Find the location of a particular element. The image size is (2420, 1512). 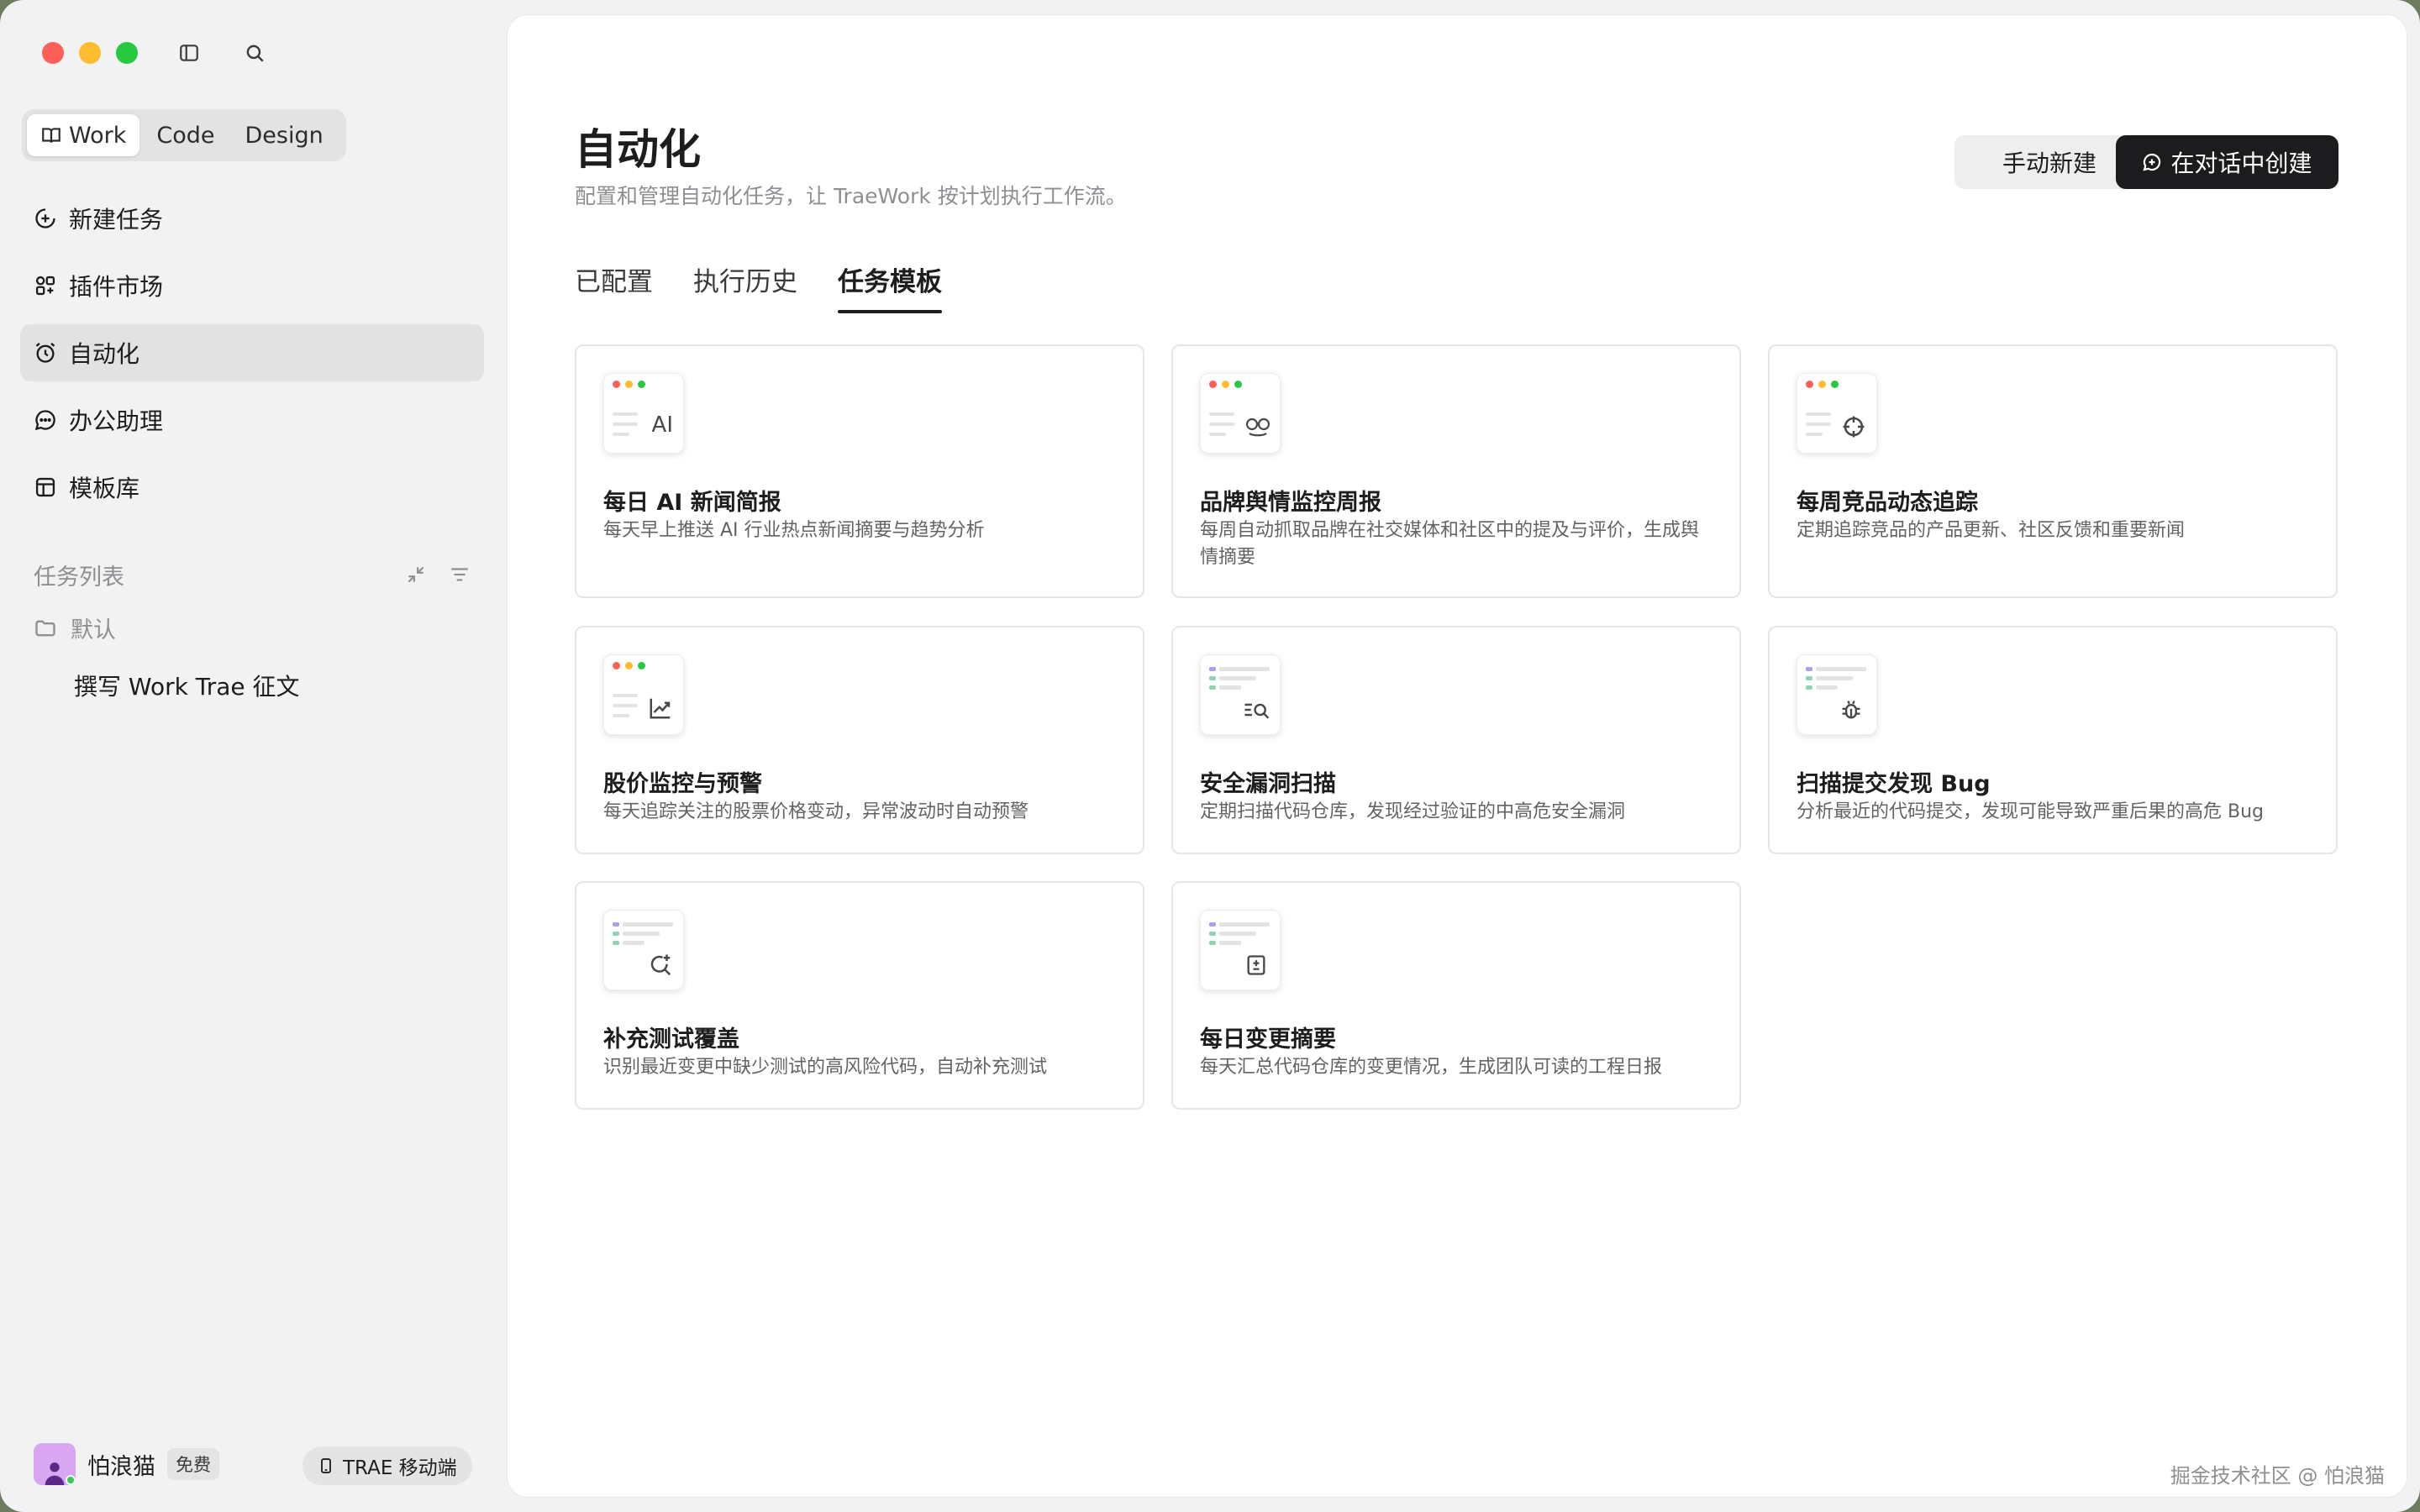

card-title: 股价监控与预警 is located at coordinates (682, 784).